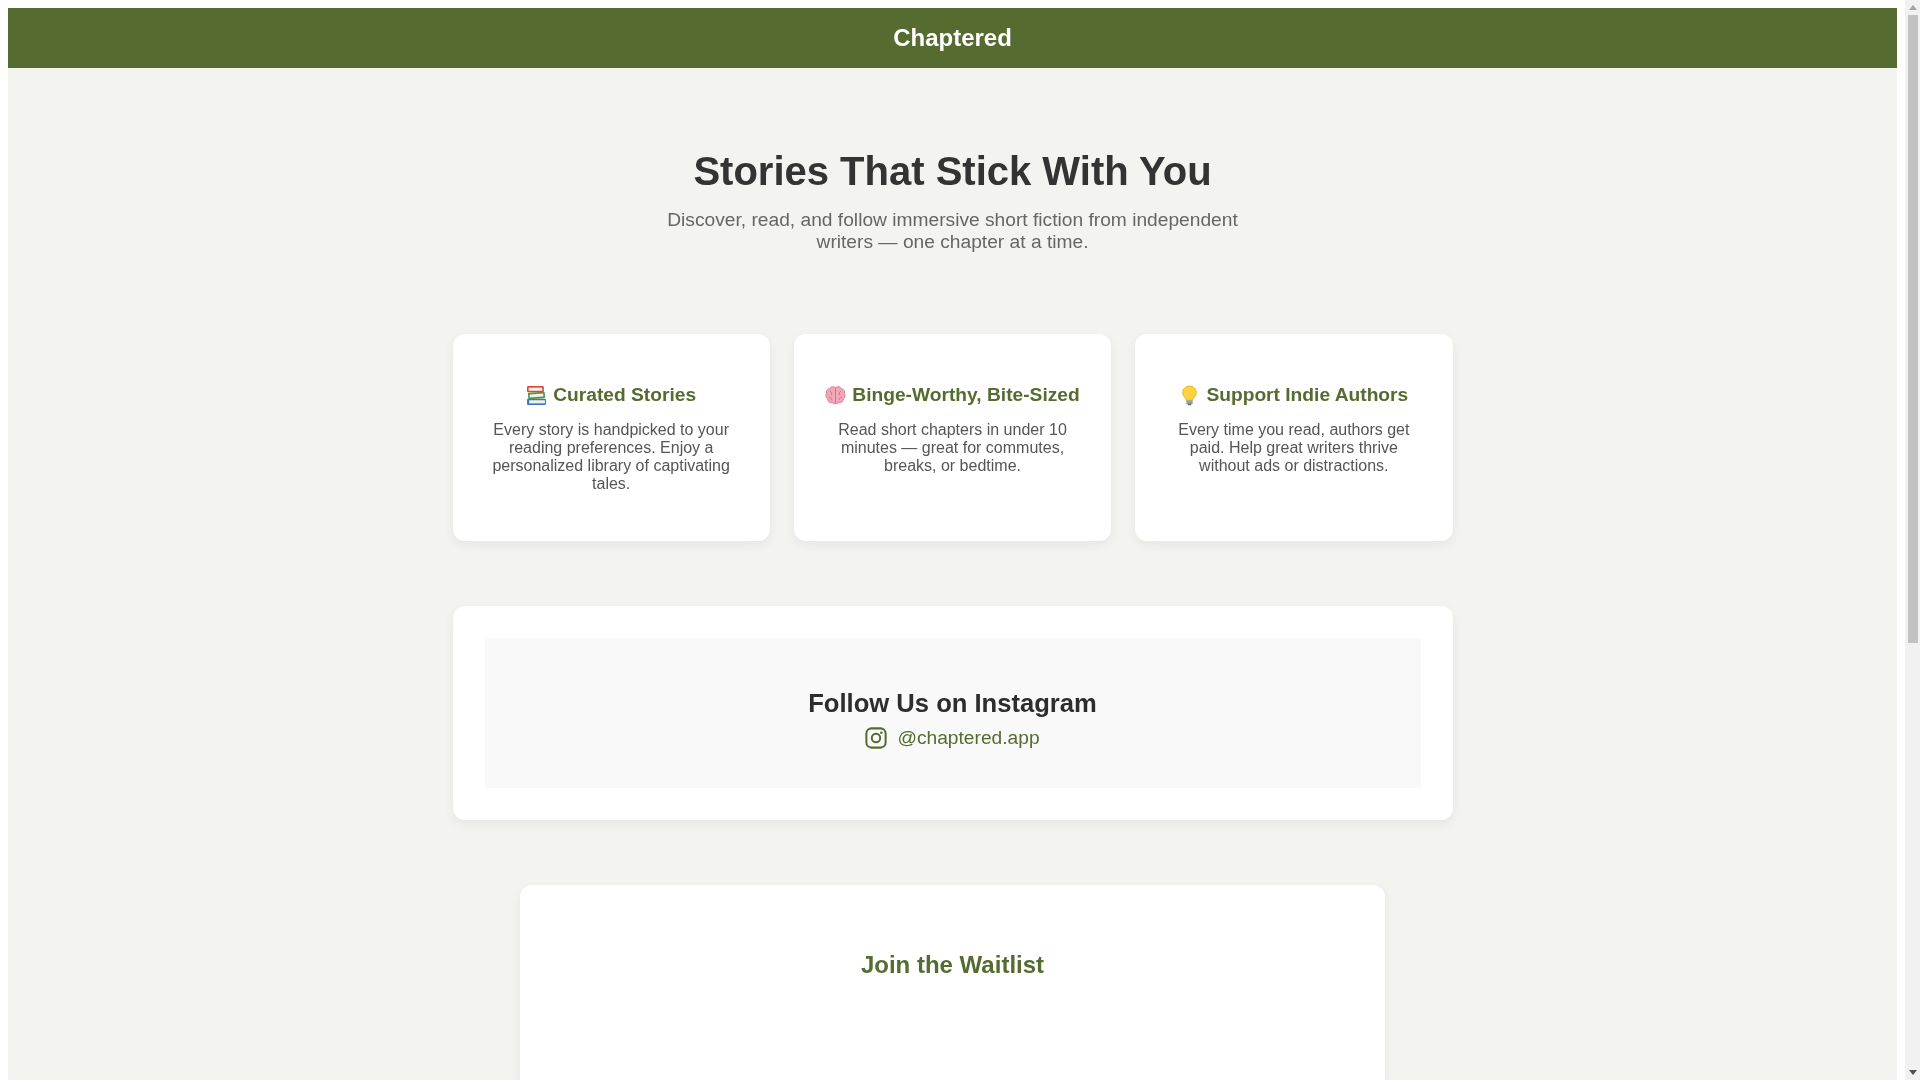  Describe the element at coordinates (1912, 7) in the screenshot. I see `triangle-up-icon` at that location.